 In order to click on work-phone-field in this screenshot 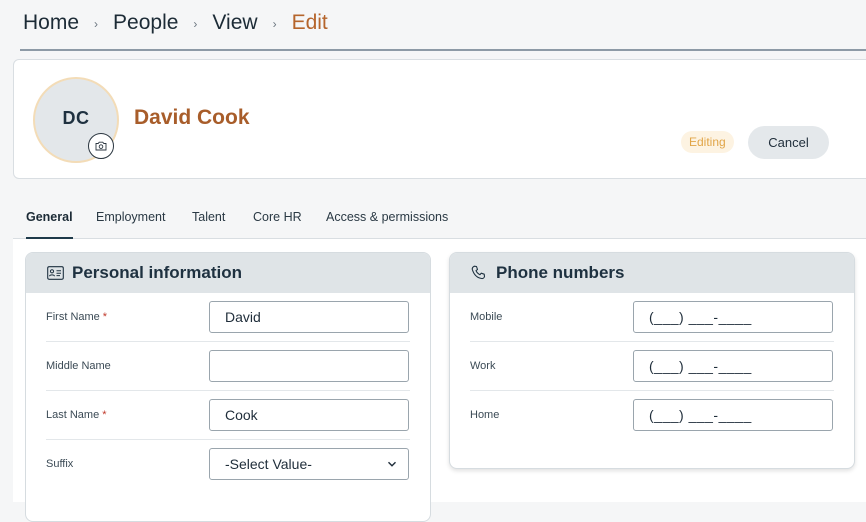, I will do `click(733, 366)`.